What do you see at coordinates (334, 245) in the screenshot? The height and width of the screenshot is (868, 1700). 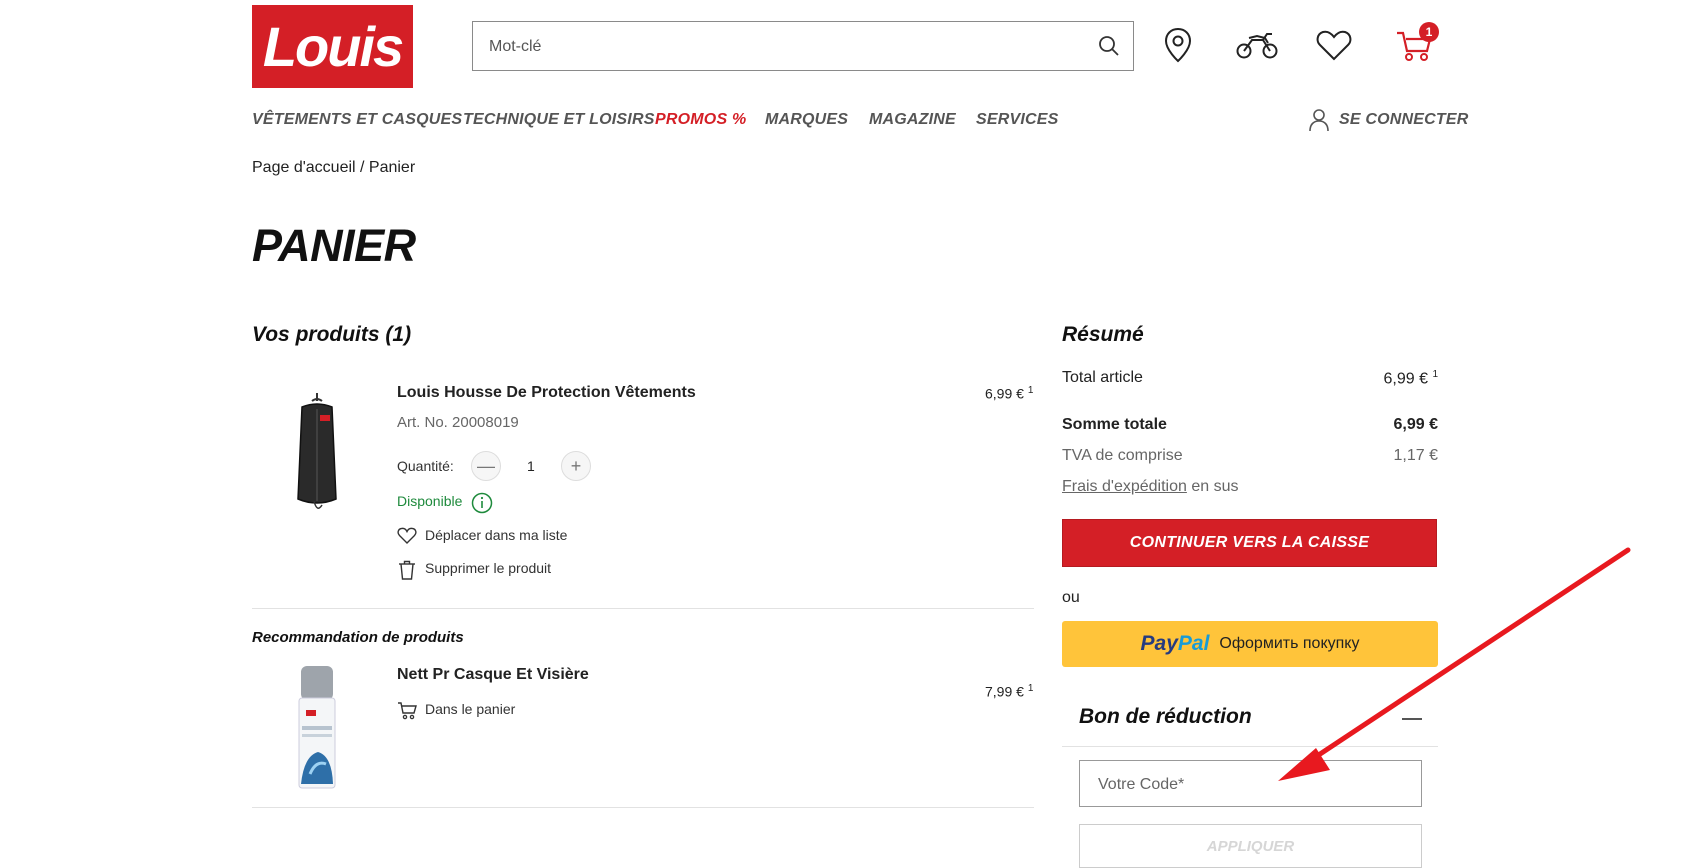 I see `page-title: PANIER` at bounding box center [334, 245].